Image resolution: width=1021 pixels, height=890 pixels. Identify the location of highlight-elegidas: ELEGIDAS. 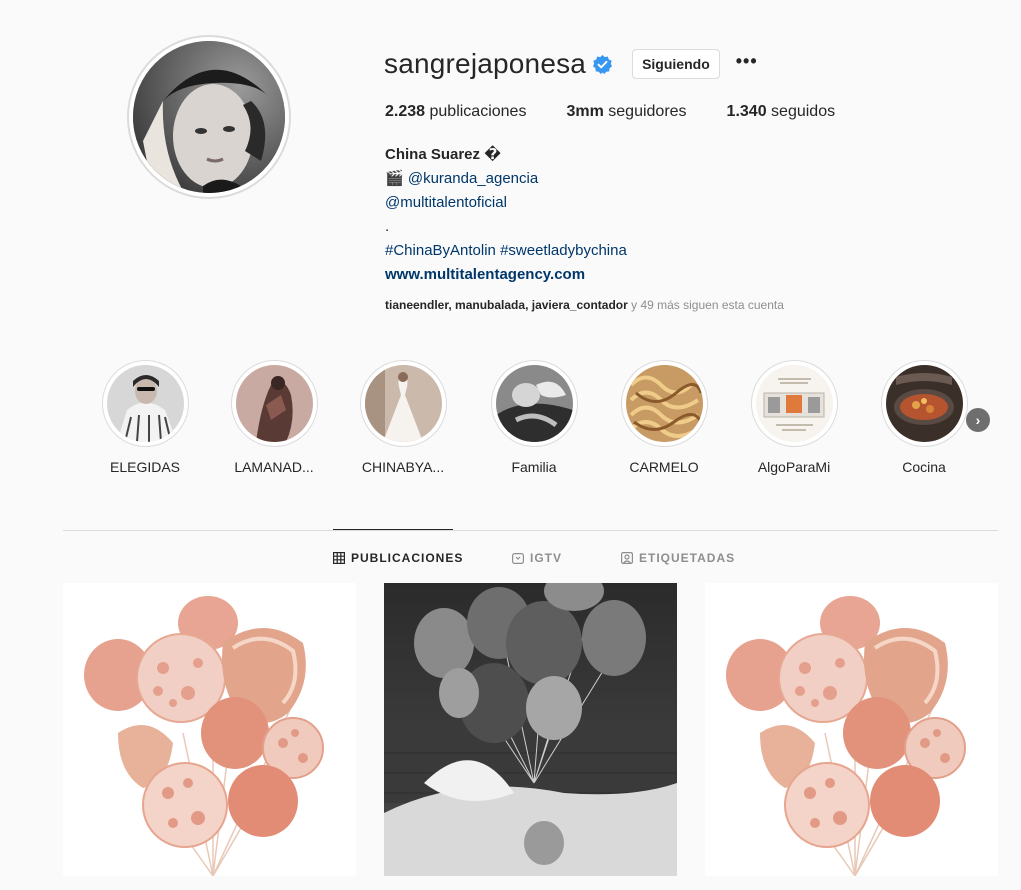
(145, 417).